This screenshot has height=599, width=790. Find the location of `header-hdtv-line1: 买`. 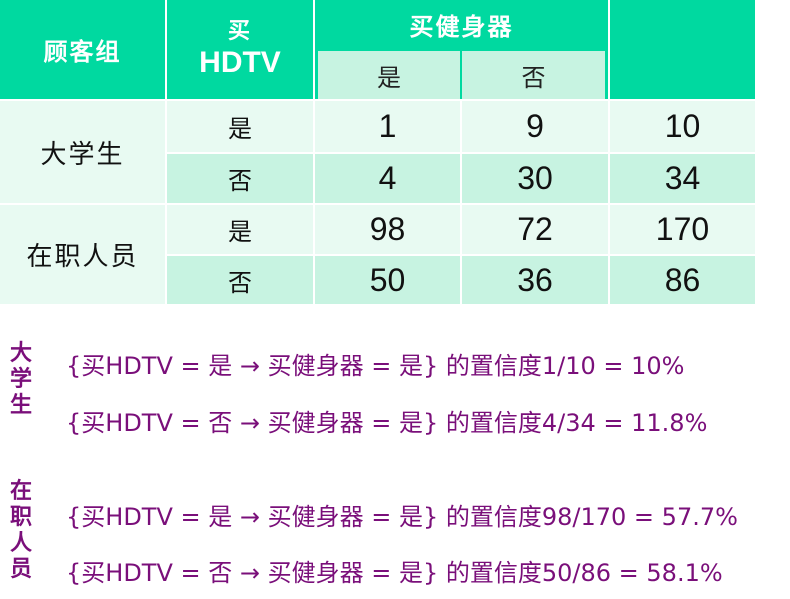

header-hdtv-line1: 买 is located at coordinates (239, 30).